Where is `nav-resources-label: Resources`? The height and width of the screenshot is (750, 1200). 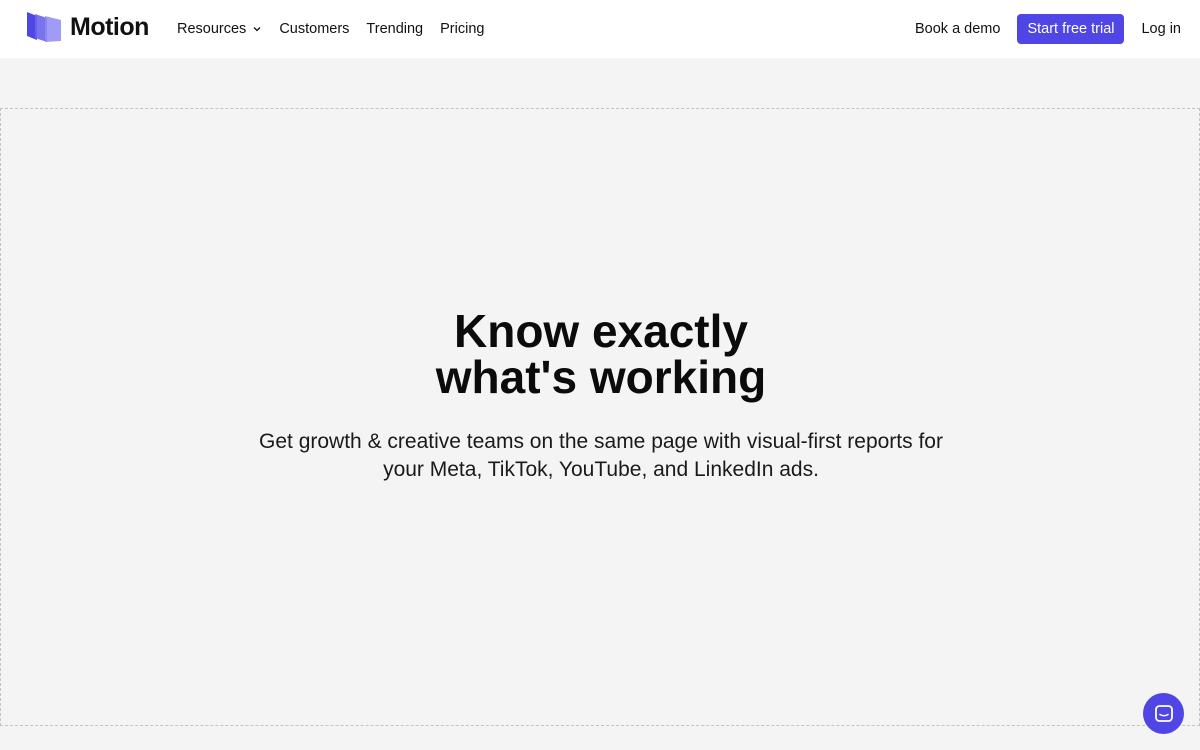
nav-resources-label: Resources is located at coordinates (212, 29).